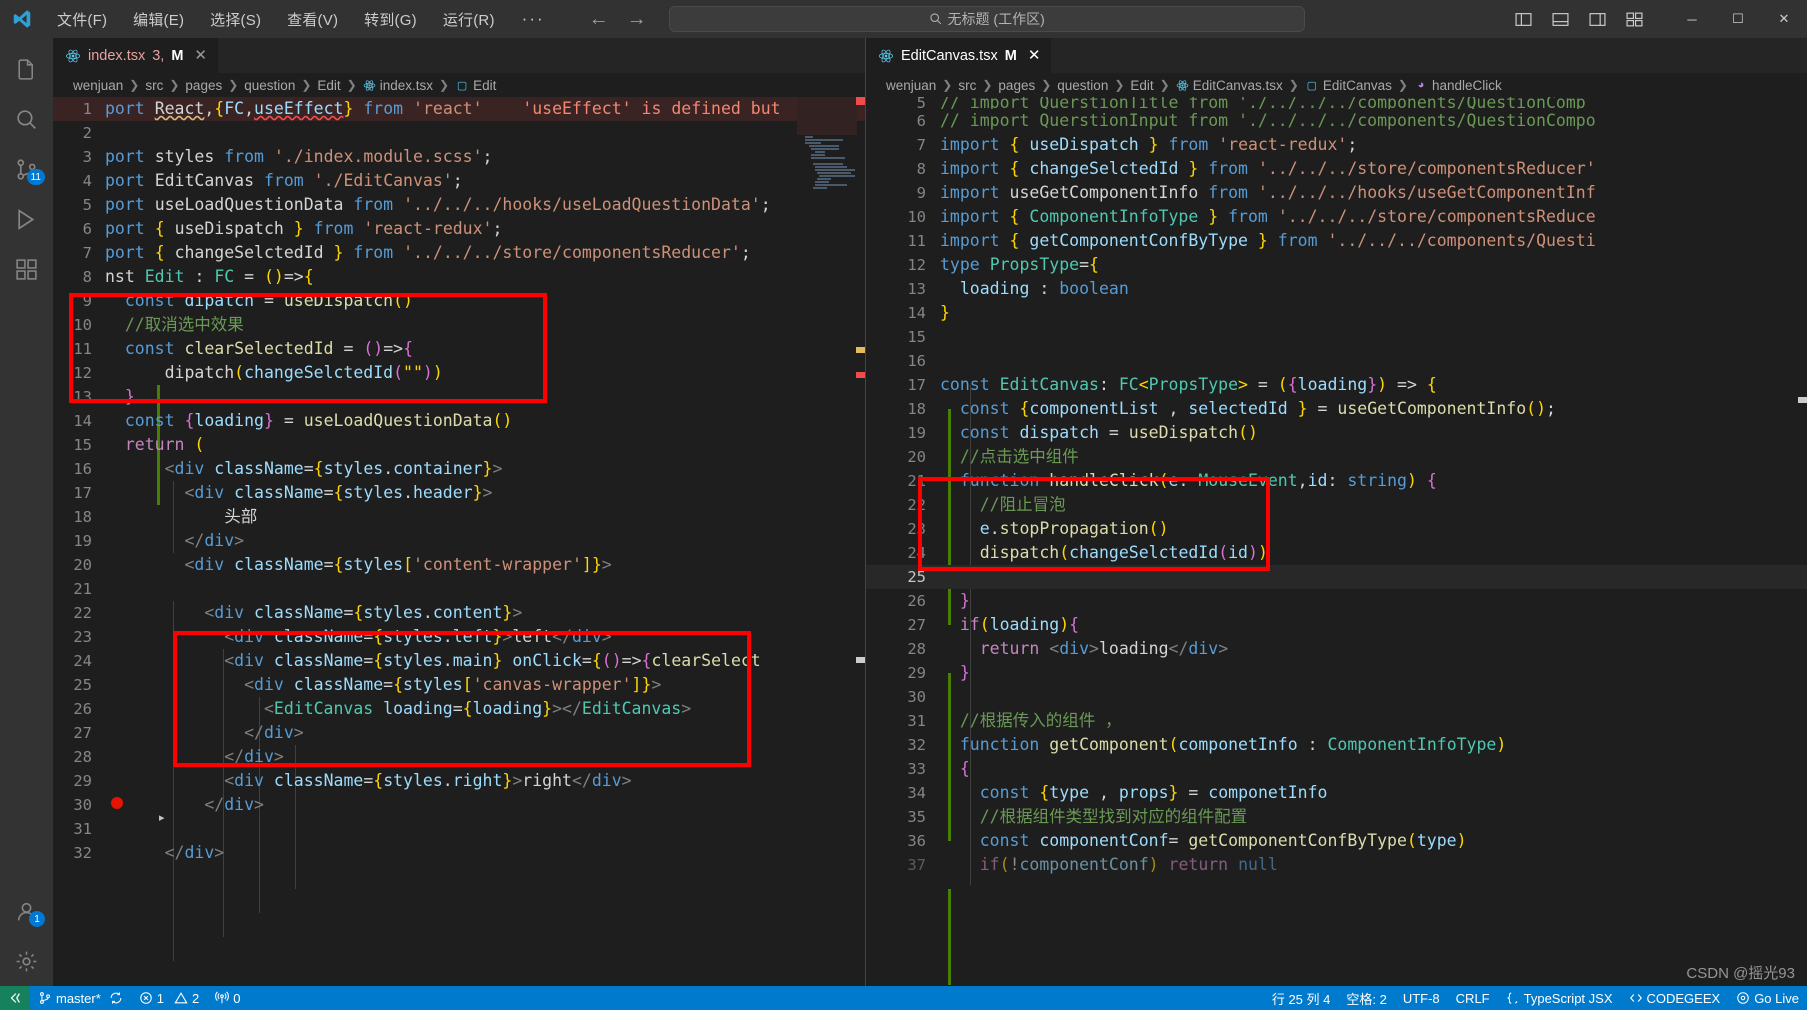  What do you see at coordinates (1366, 998) in the screenshot?
I see `status-indentation: 空格: 2` at bounding box center [1366, 998].